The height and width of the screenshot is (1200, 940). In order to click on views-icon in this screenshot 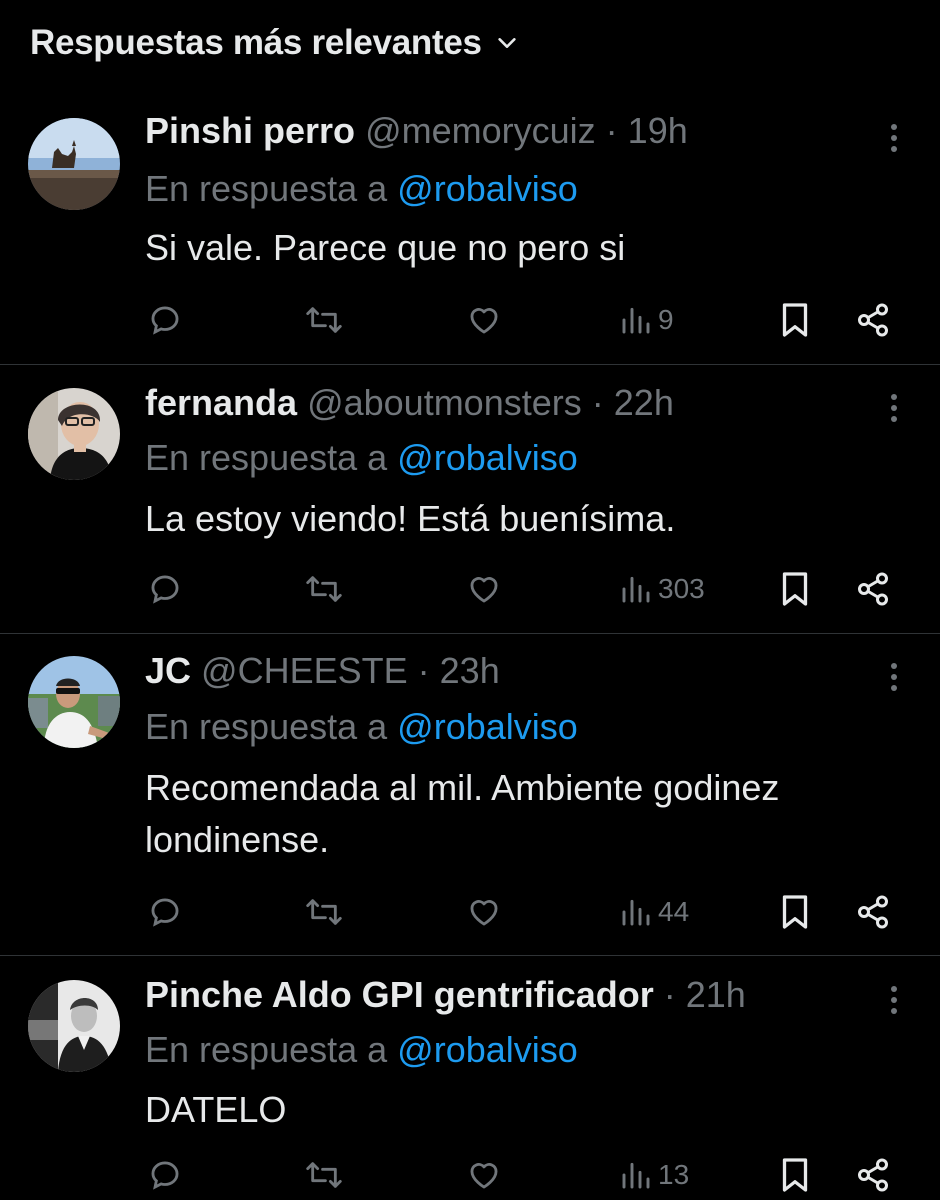, I will do `click(636, 1175)`.